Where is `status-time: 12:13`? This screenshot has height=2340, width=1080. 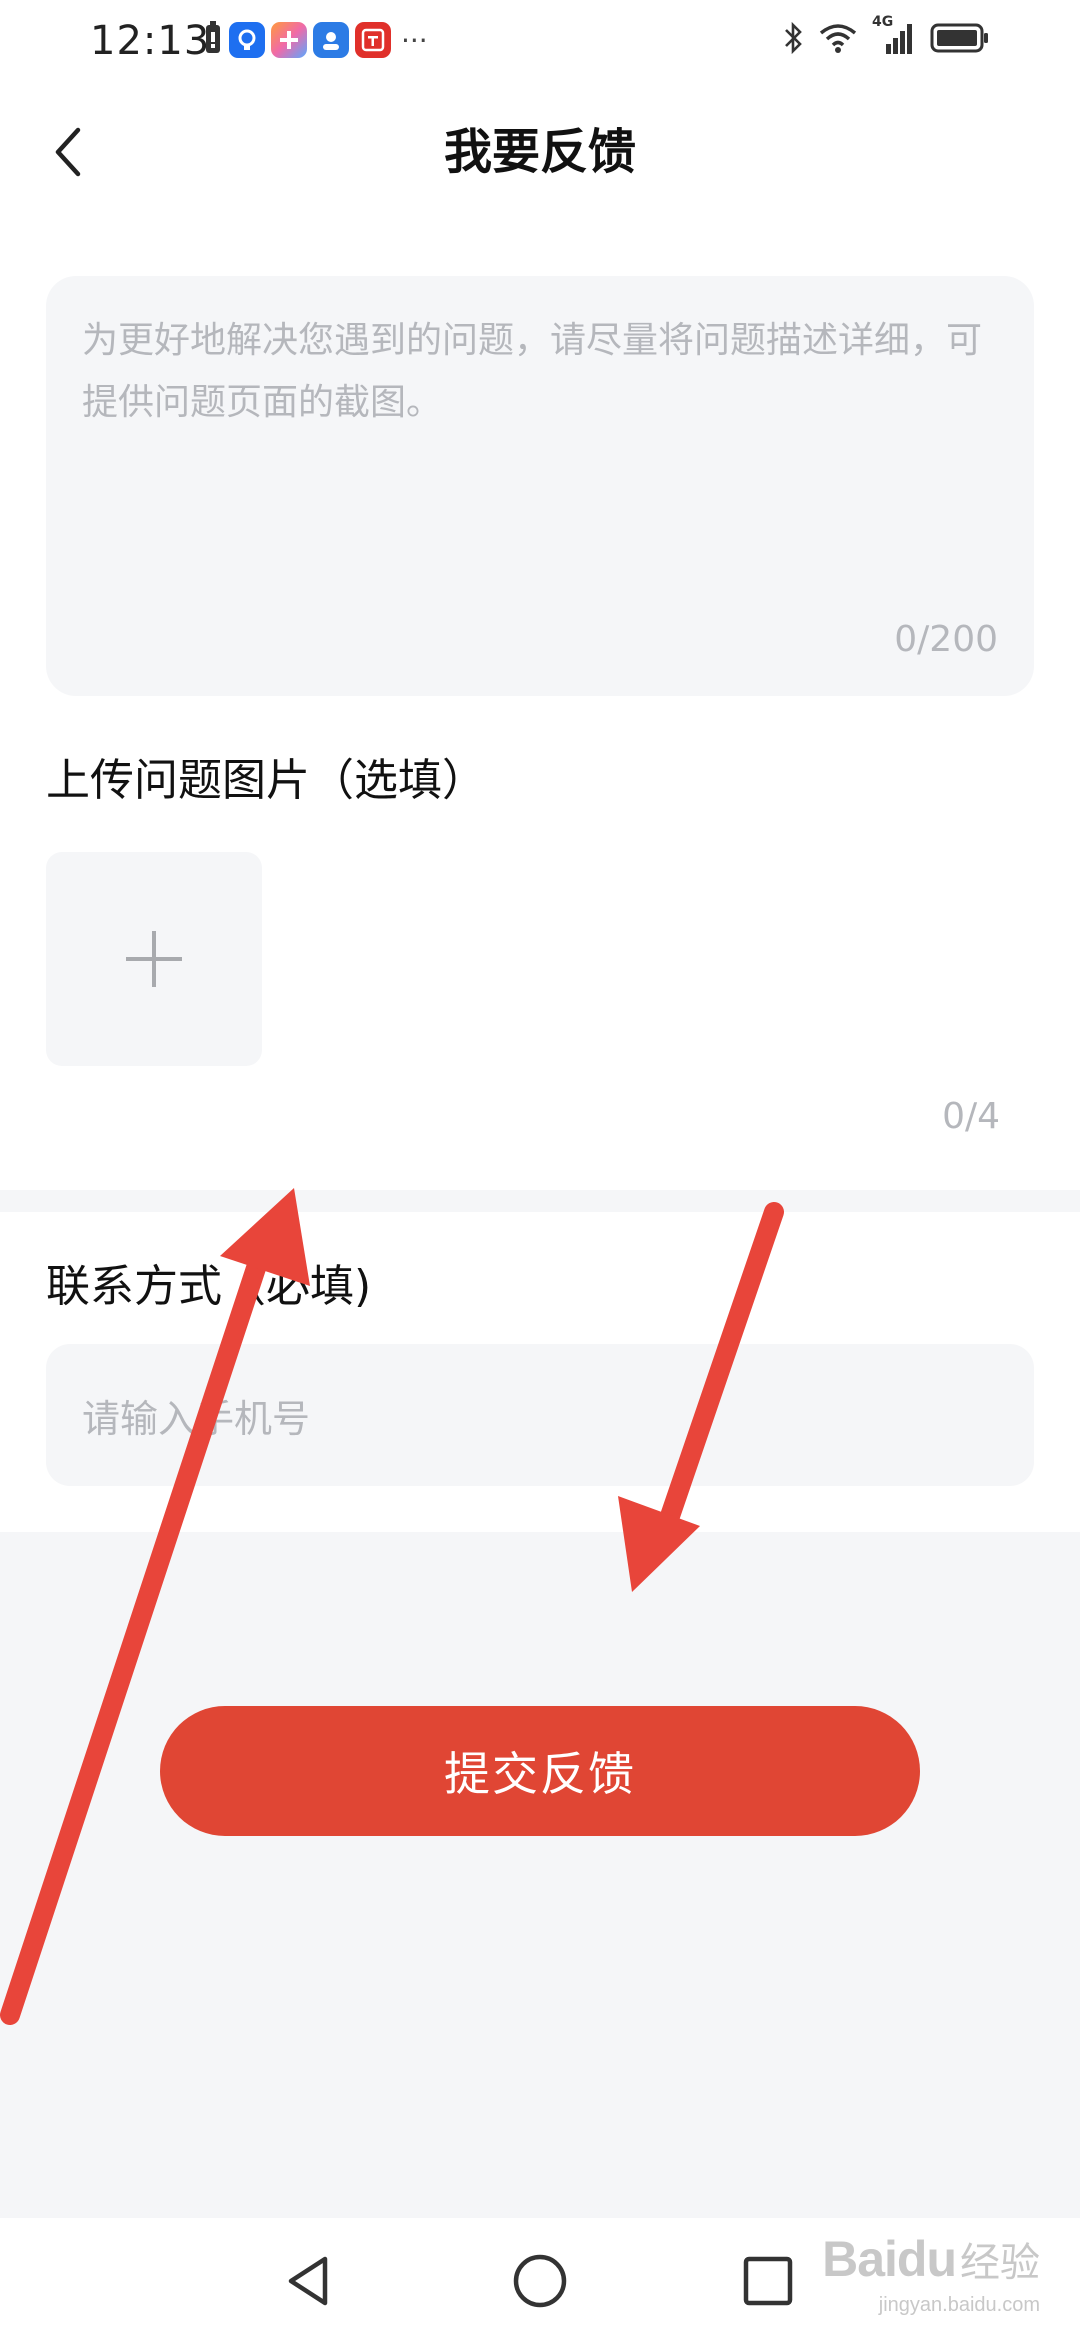
status-time: 12:13 is located at coordinates (150, 41).